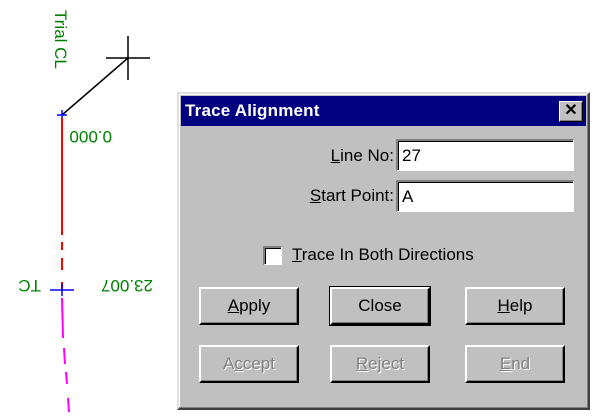  What do you see at coordinates (515, 364) in the screenshot?
I see `end-button: End` at bounding box center [515, 364].